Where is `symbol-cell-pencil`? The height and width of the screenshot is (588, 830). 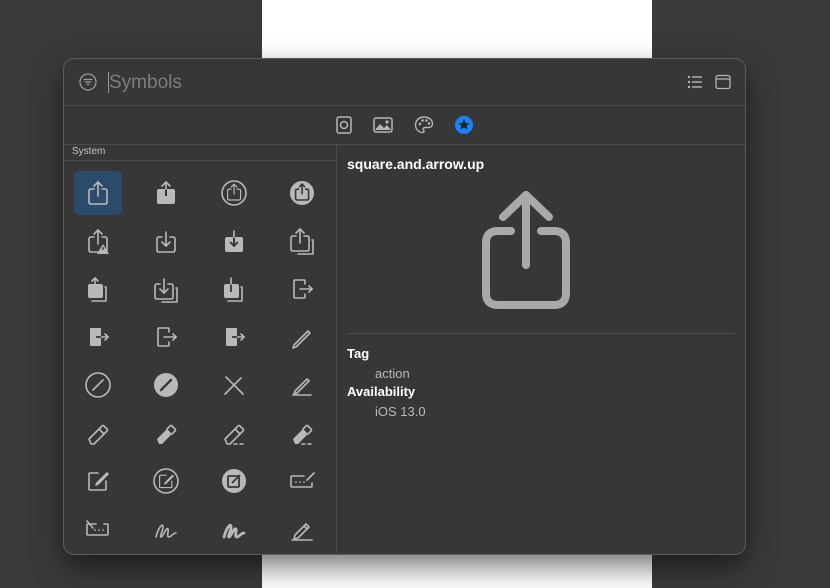 symbol-cell-pencil is located at coordinates (302, 337).